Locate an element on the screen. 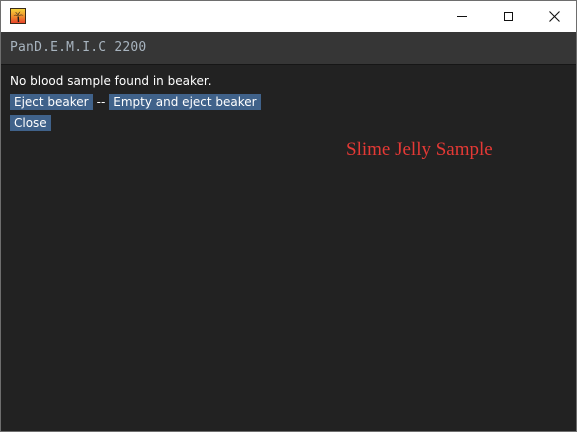 The image size is (577, 432). minimize-button is located at coordinates (462, 16).